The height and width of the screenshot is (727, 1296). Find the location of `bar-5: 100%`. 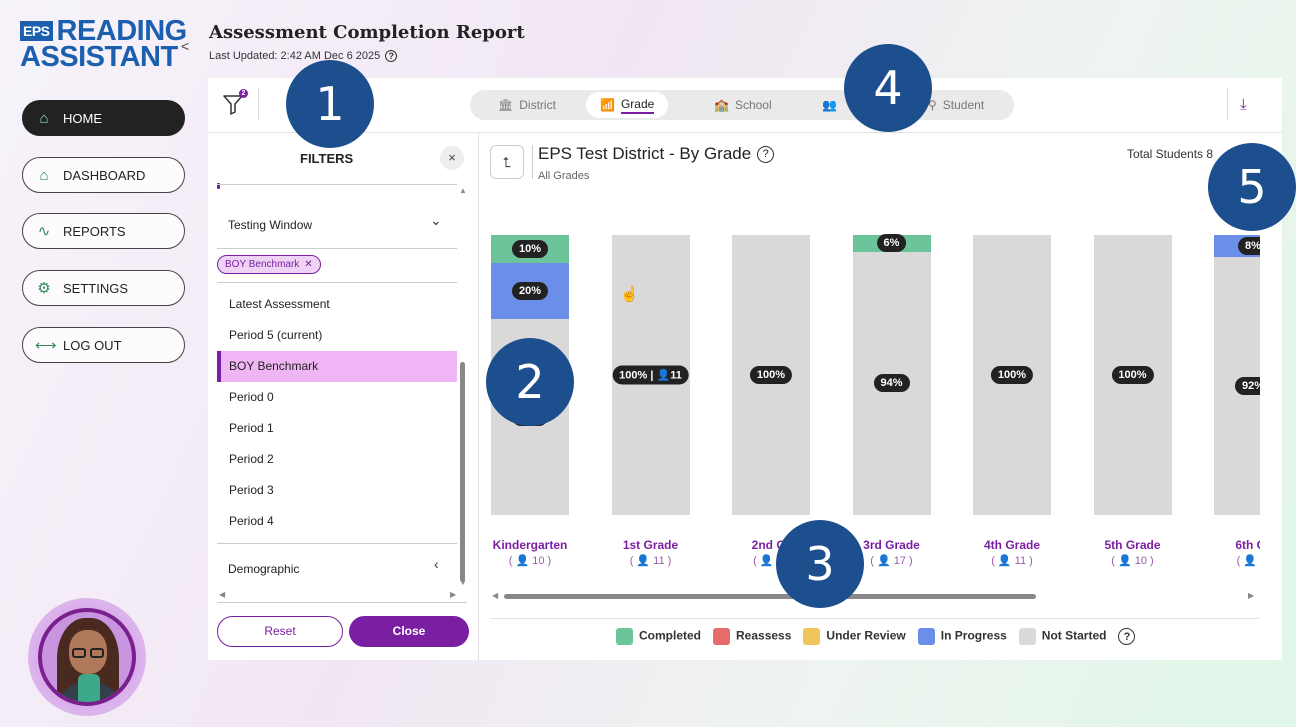

bar-5: 100% is located at coordinates (1132, 375).